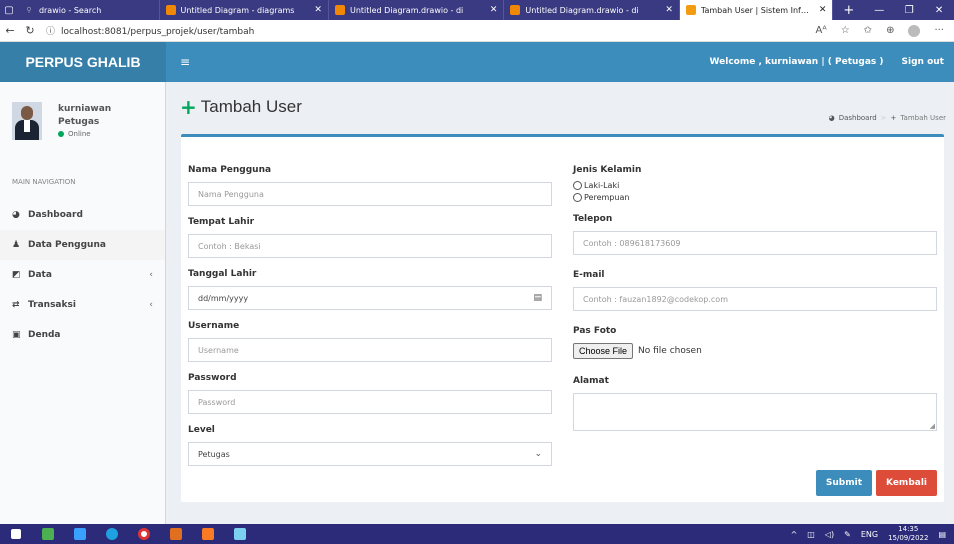  I want to click on username-label: Username, so click(214, 326).